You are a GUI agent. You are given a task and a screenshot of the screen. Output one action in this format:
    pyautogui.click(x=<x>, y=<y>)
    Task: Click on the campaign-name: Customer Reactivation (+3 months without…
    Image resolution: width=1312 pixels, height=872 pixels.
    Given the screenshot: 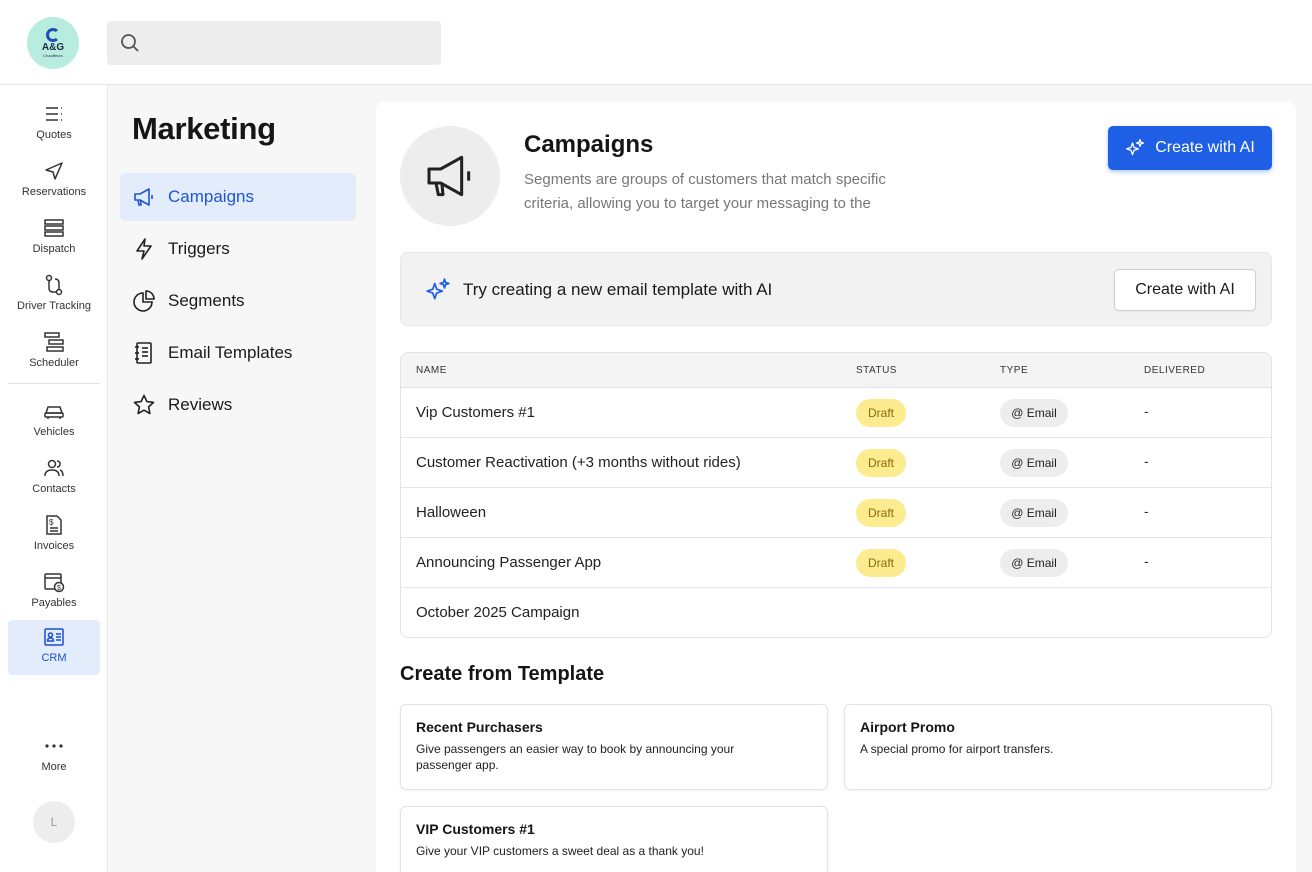 What is the action you would take?
    pyautogui.click(x=578, y=462)
    